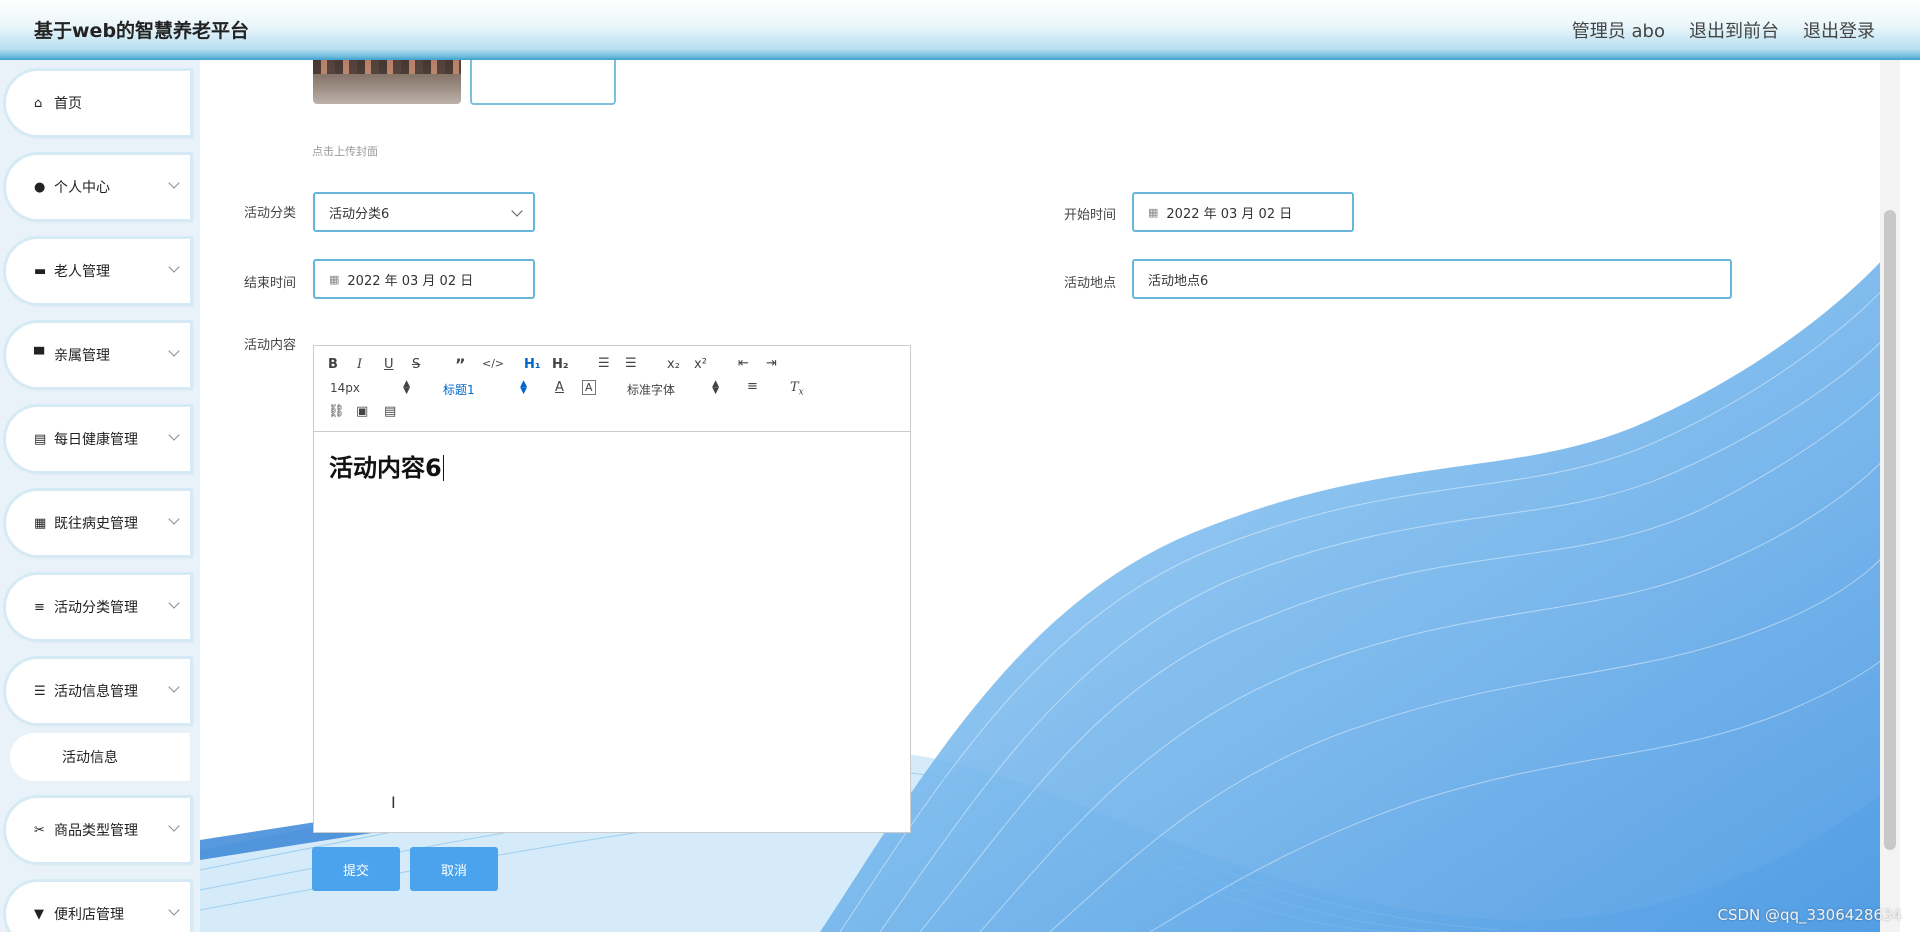  Describe the element at coordinates (1890, 530) in the screenshot. I see `scrollbar-thumb` at that location.